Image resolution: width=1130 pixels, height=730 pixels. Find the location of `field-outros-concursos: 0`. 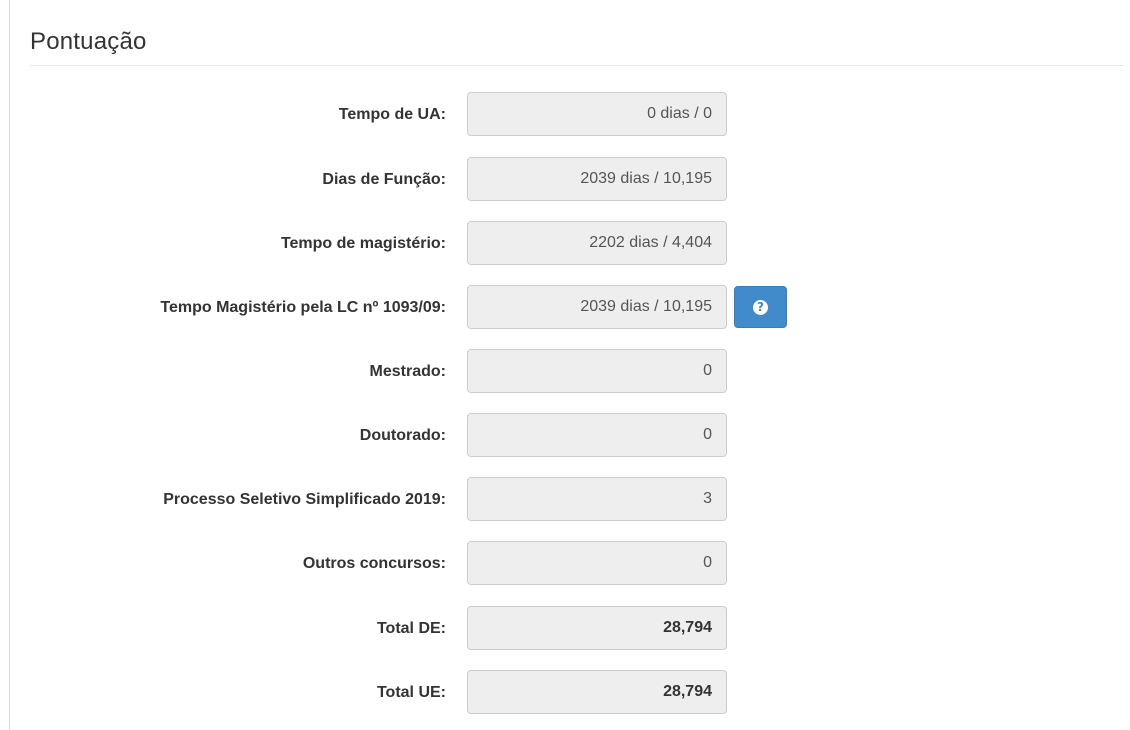

field-outros-concursos: 0 is located at coordinates (597, 563).